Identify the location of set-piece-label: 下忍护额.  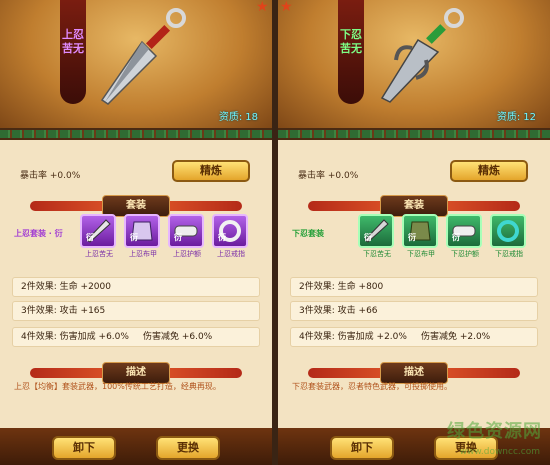
(465, 254).